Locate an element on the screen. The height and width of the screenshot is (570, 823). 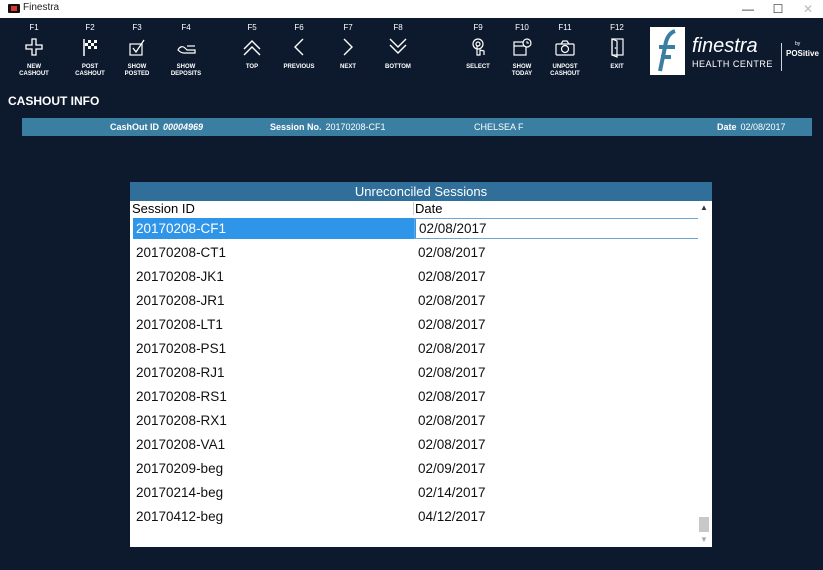
session-id-cell: 20170208-RJ1 is located at coordinates (180, 372).